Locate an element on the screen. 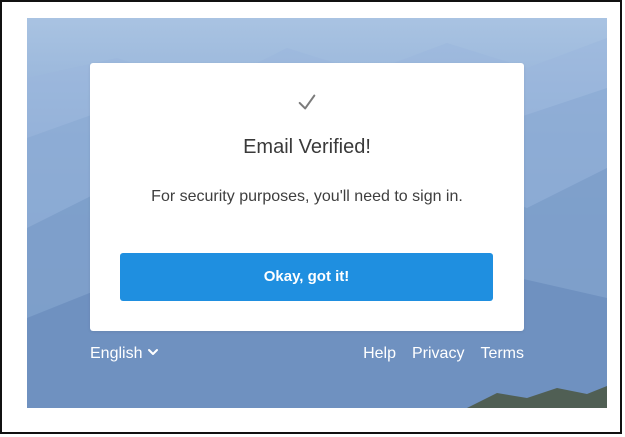 This screenshot has width=625, height=437. language-label: English is located at coordinates (116, 353).